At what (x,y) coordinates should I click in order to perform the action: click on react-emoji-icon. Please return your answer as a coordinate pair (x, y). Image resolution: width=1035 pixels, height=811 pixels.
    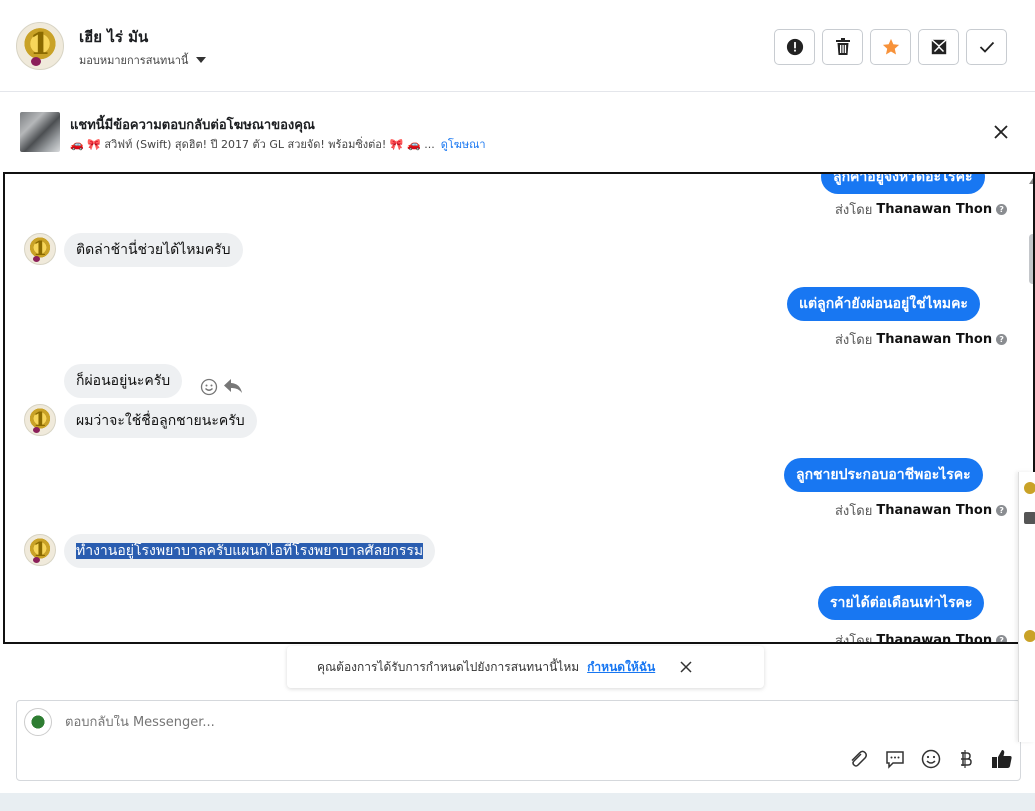
    Looking at the image, I should click on (209, 389).